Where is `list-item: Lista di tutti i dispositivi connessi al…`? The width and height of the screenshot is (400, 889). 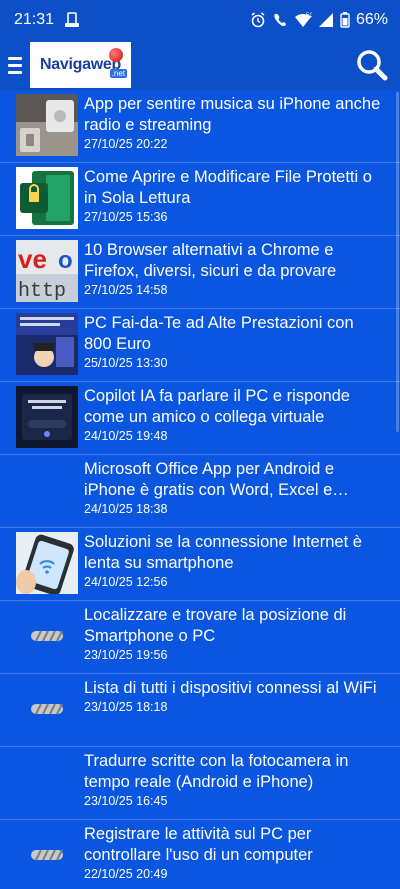 list-item: Lista di tutti i dispositivi connessi al… is located at coordinates (200, 710).